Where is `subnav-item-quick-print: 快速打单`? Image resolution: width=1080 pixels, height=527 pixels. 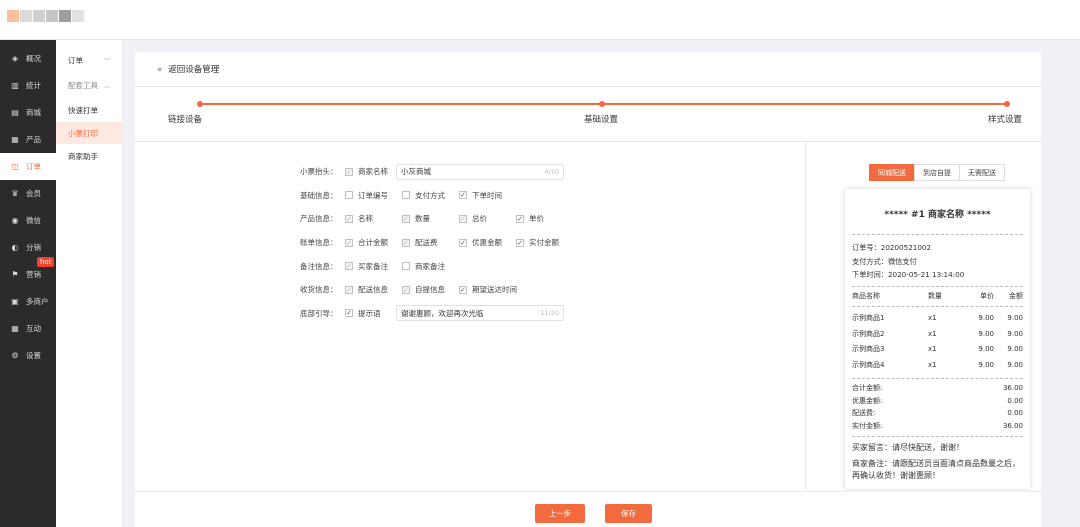 subnav-item-quick-print: 快速打单 is located at coordinates (89, 110).